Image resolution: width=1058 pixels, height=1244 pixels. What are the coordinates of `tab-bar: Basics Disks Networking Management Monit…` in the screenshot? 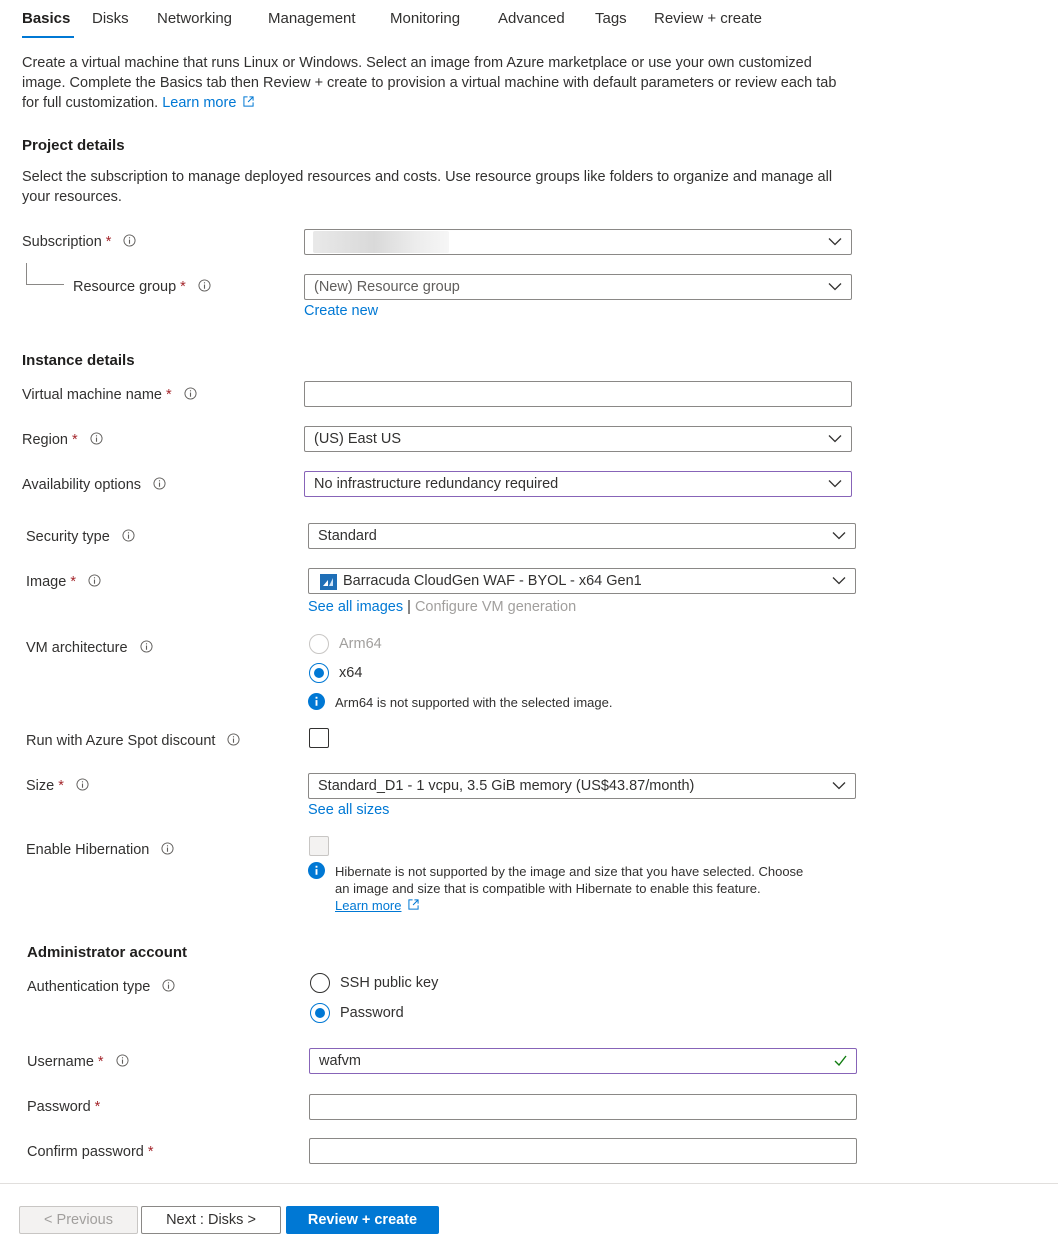 It's located at (529, 20).